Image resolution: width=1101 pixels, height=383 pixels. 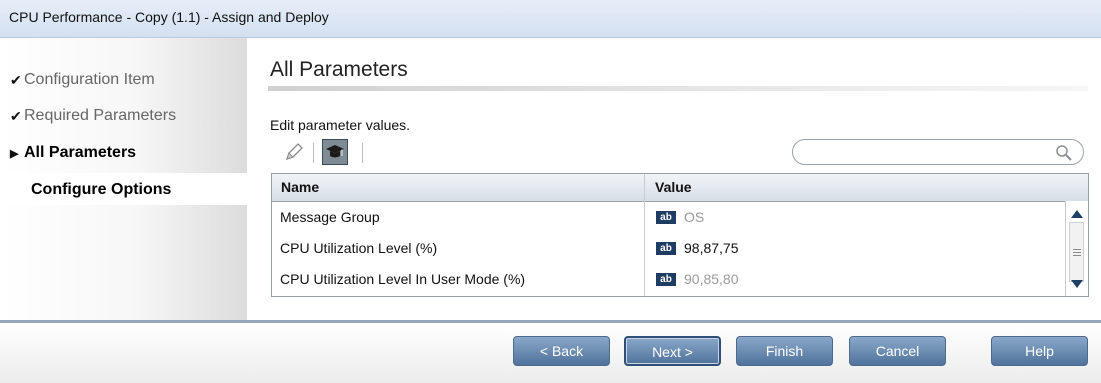 I want to click on scroll-down-arrow-icon, so click(x=1077, y=284).